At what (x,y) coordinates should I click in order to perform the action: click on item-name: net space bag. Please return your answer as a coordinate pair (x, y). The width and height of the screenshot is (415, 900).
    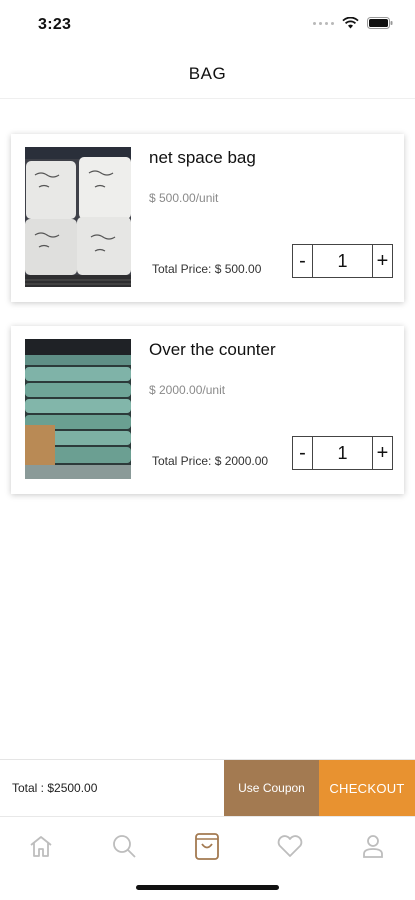
    Looking at the image, I should click on (202, 158).